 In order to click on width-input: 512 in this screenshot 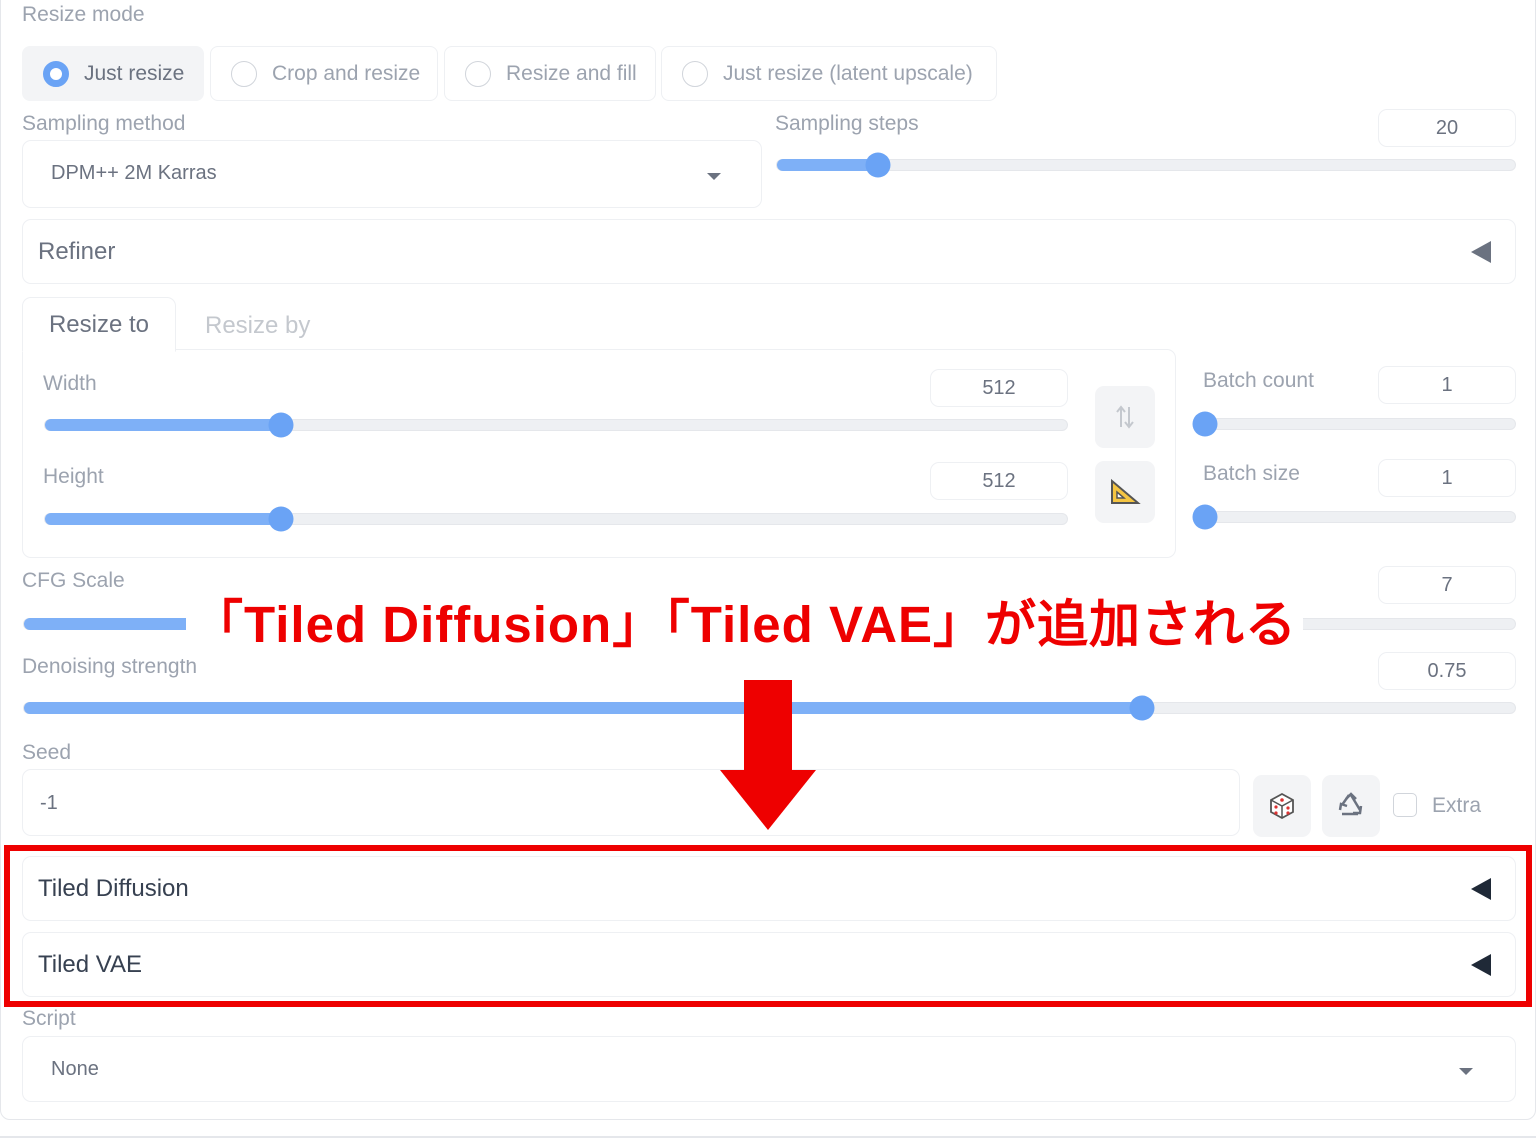, I will do `click(999, 388)`.